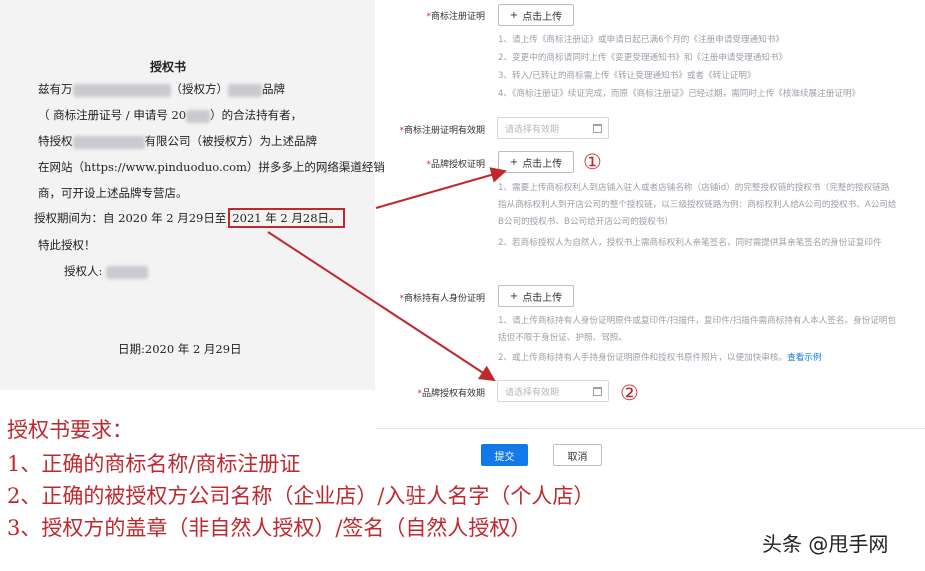 This screenshot has height=571, width=925. I want to click on tm-validity-date-picker: 请选择有效期, so click(553, 128).